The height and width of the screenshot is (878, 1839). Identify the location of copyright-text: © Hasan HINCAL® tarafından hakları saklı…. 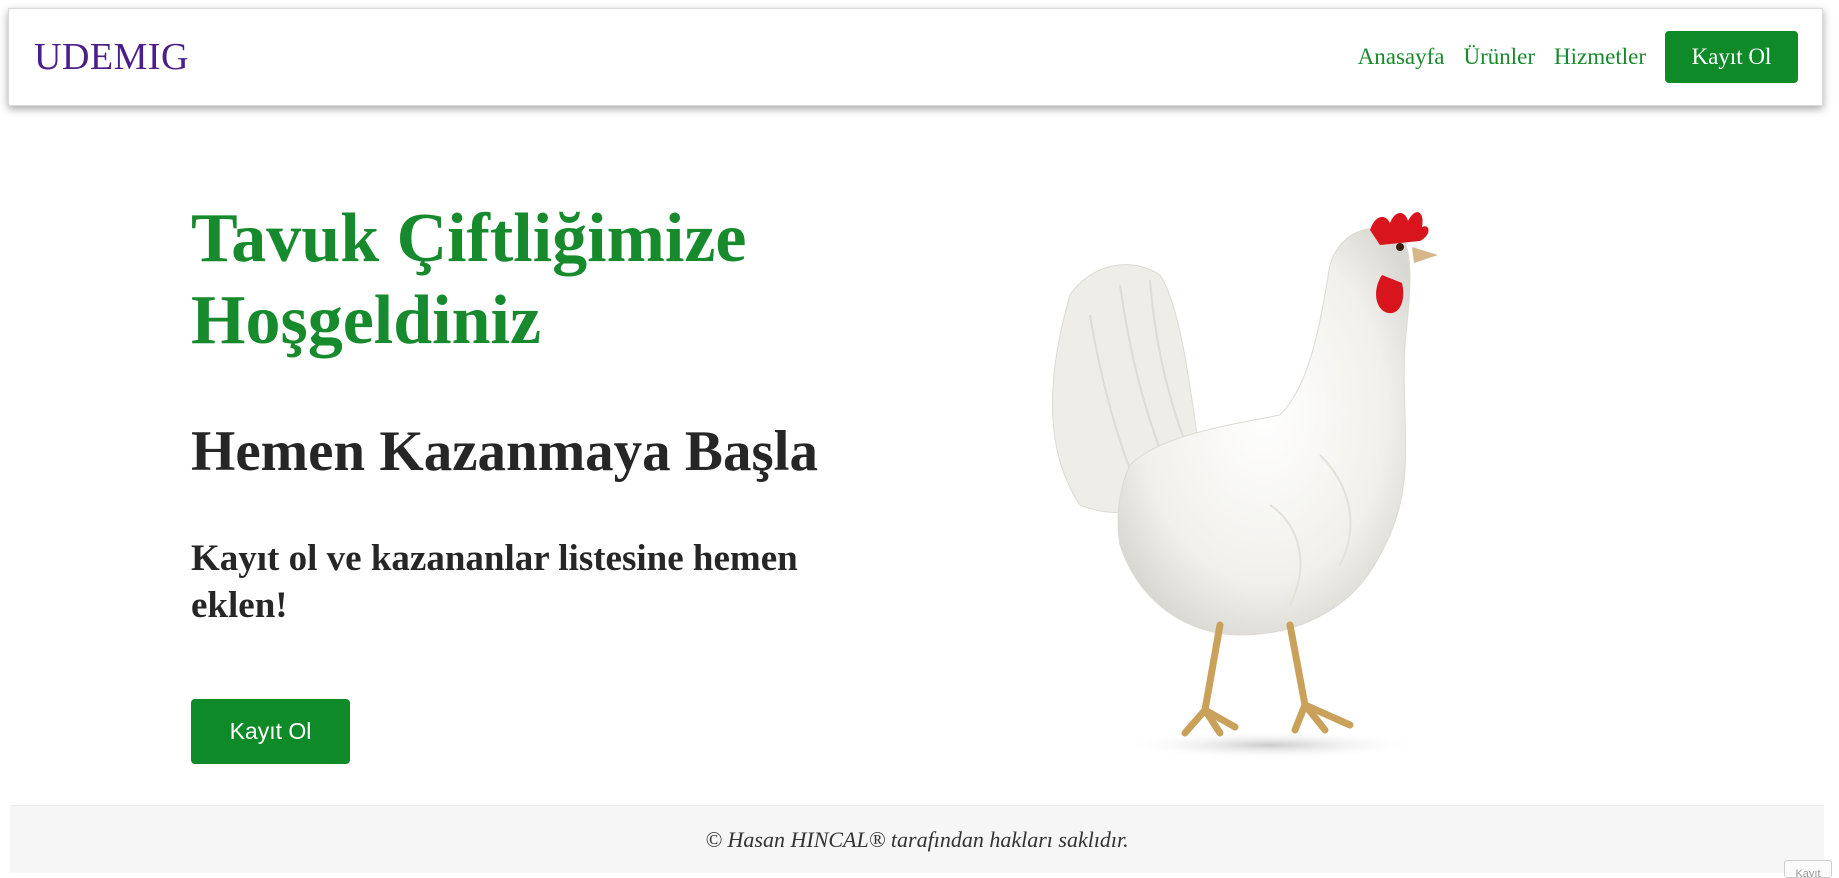
(917, 839).